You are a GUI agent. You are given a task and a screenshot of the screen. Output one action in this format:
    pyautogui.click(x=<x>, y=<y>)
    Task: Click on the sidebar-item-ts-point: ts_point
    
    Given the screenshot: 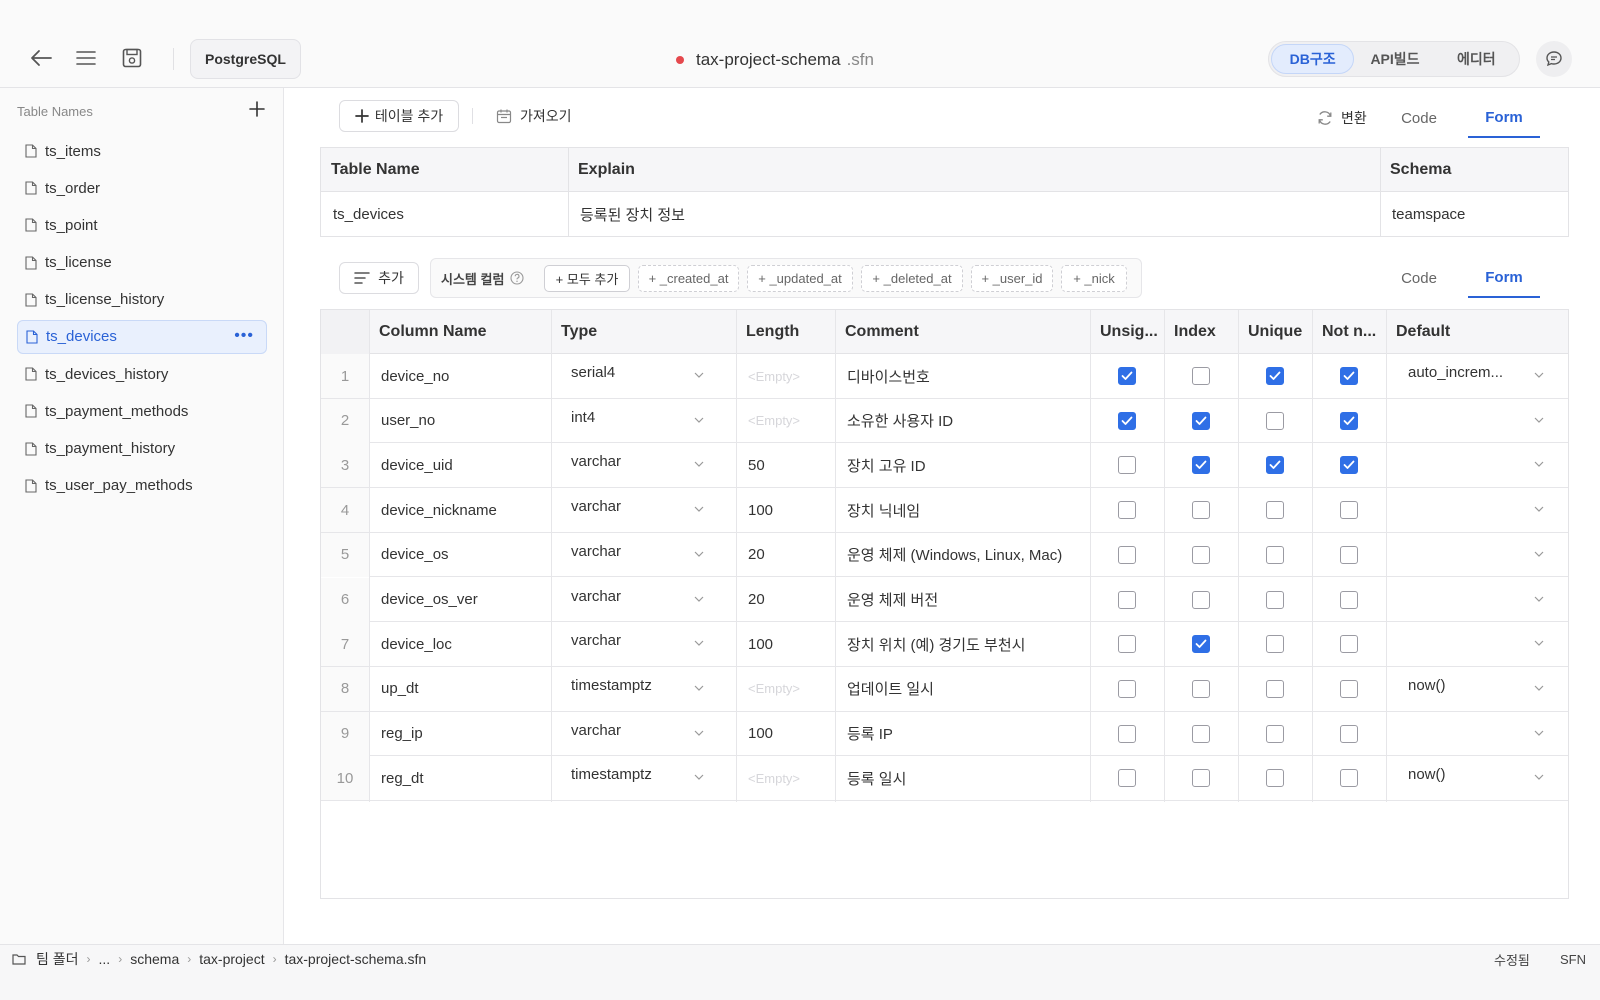 What is the action you would take?
    pyautogui.click(x=142, y=225)
    